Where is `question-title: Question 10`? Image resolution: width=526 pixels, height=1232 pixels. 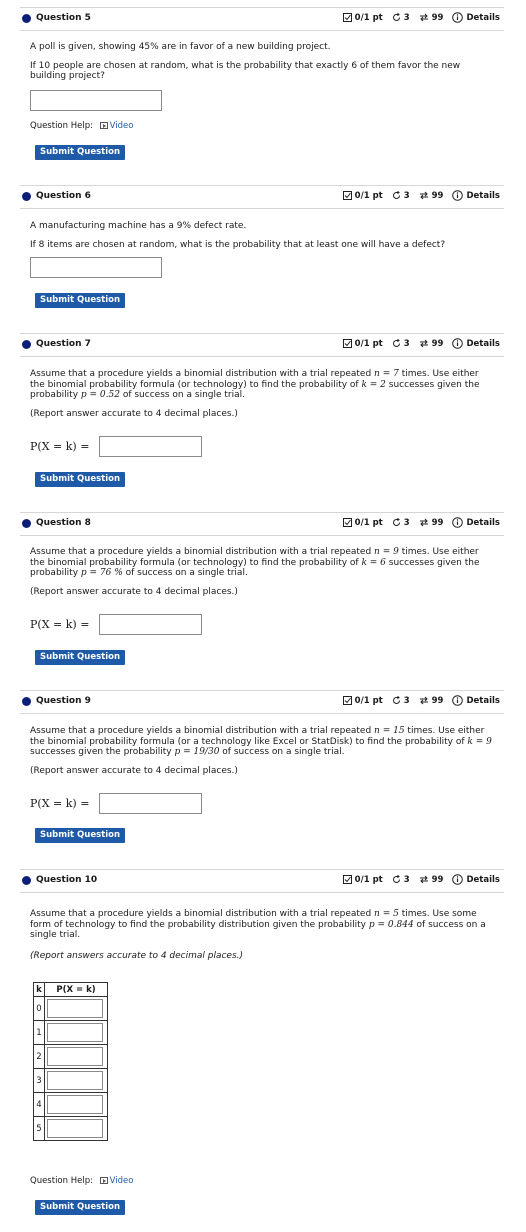 question-title: Question 10 is located at coordinates (67, 880).